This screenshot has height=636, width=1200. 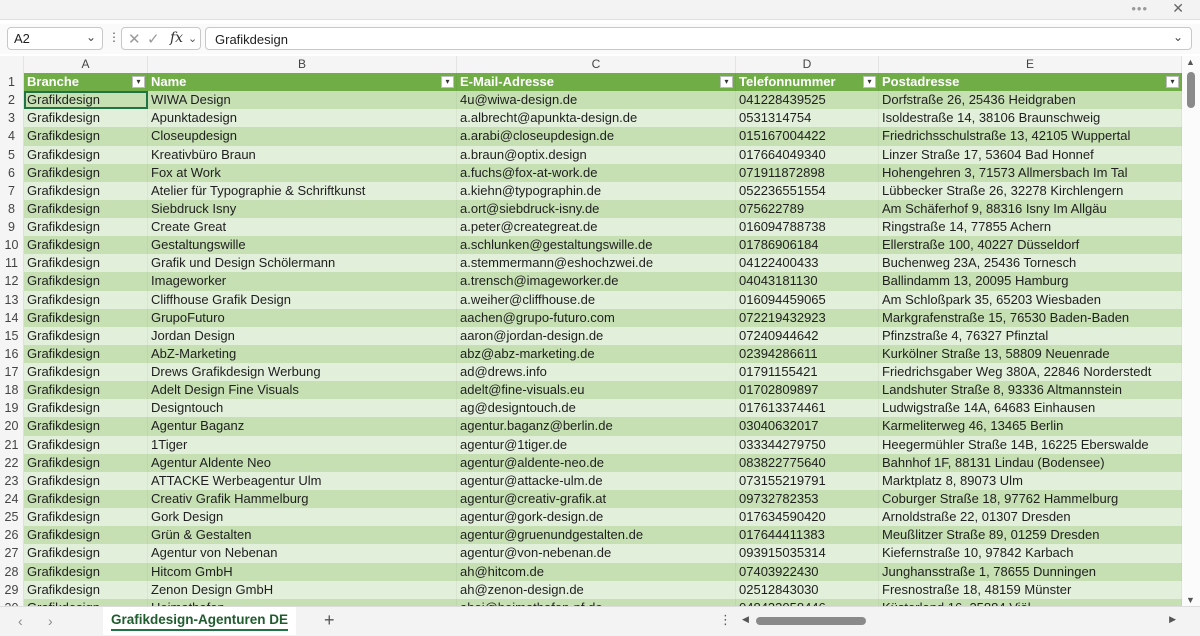 What do you see at coordinates (1030, 118) in the screenshot?
I see `table-cell: Isoldestraße 14, 38106 Braunschweig` at bounding box center [1030, 118].